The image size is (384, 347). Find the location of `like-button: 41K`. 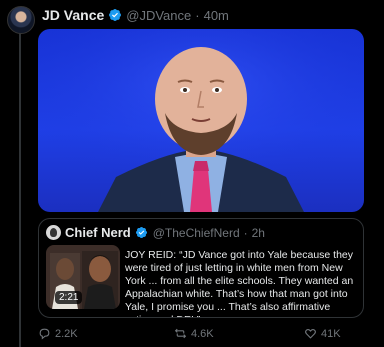

like-button: 41K is located at coordinates (322, 333).